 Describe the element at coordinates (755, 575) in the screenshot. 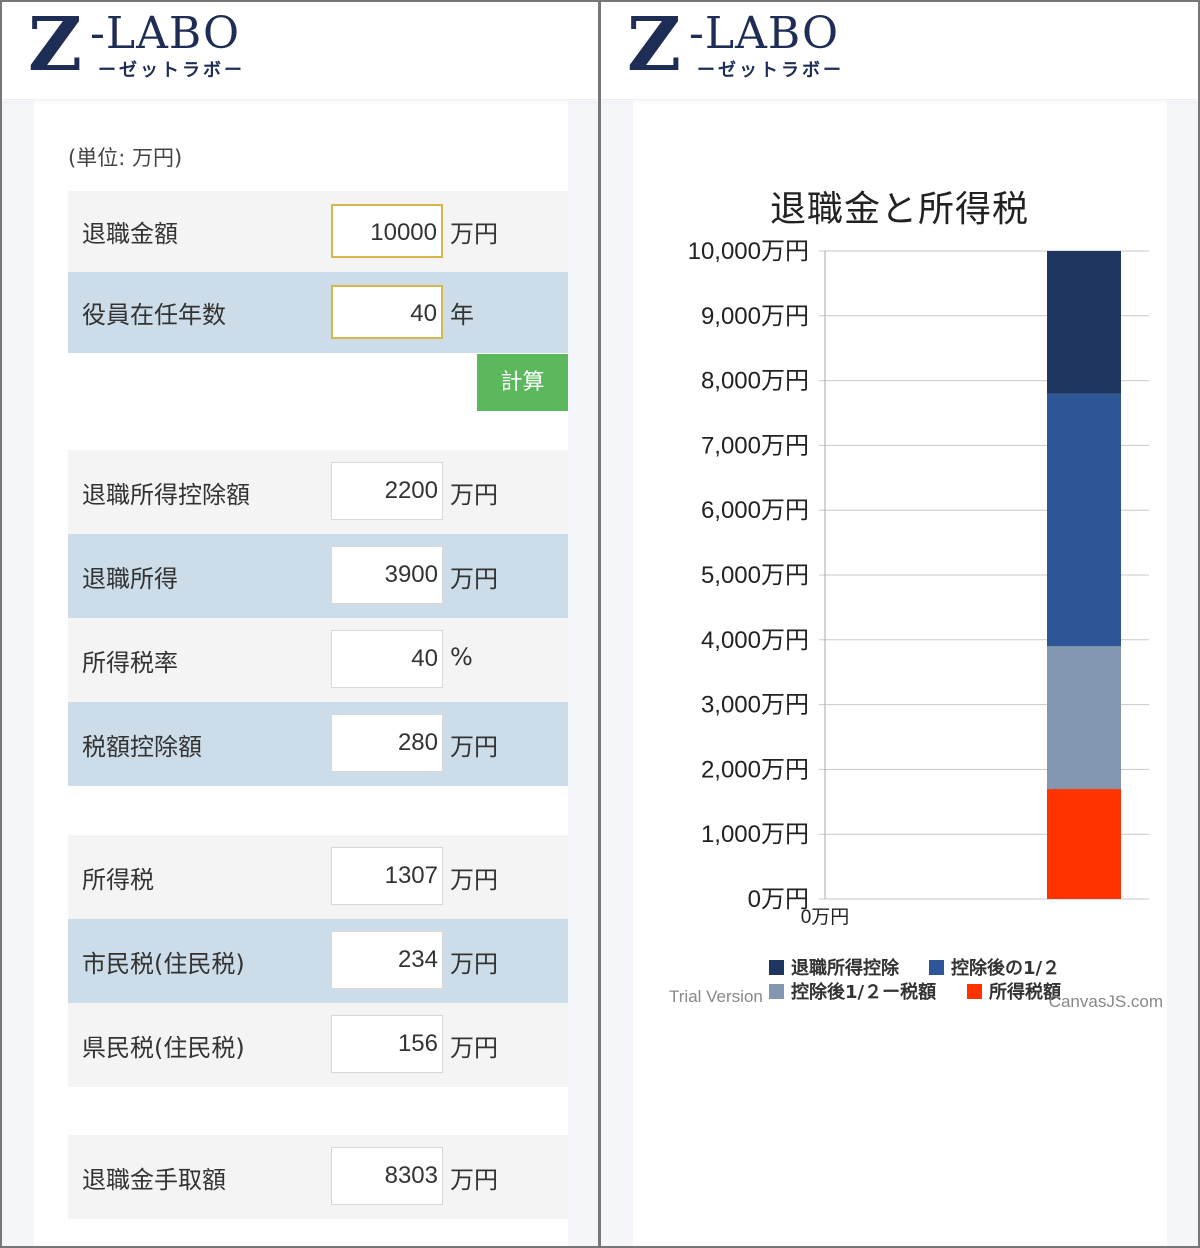

I see `y-tick-label: 5,000万円` at that location.